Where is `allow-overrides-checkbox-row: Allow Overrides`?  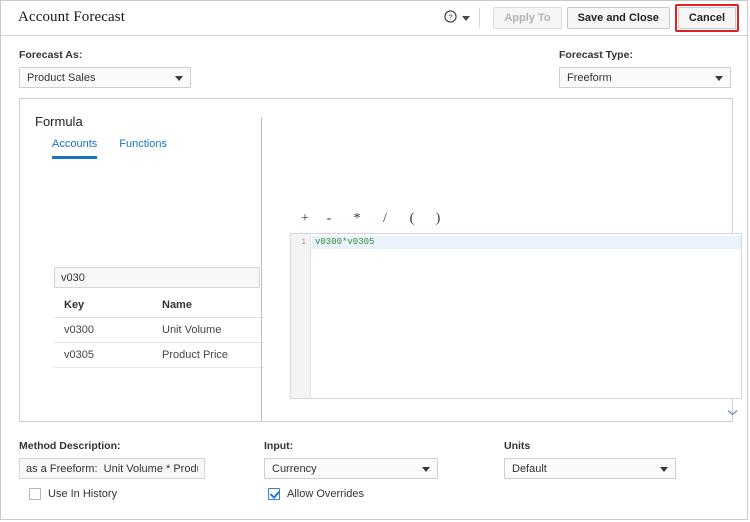 allow-overrides-checkbox-row: Allow Overrides is located at coordinates (316, 494).